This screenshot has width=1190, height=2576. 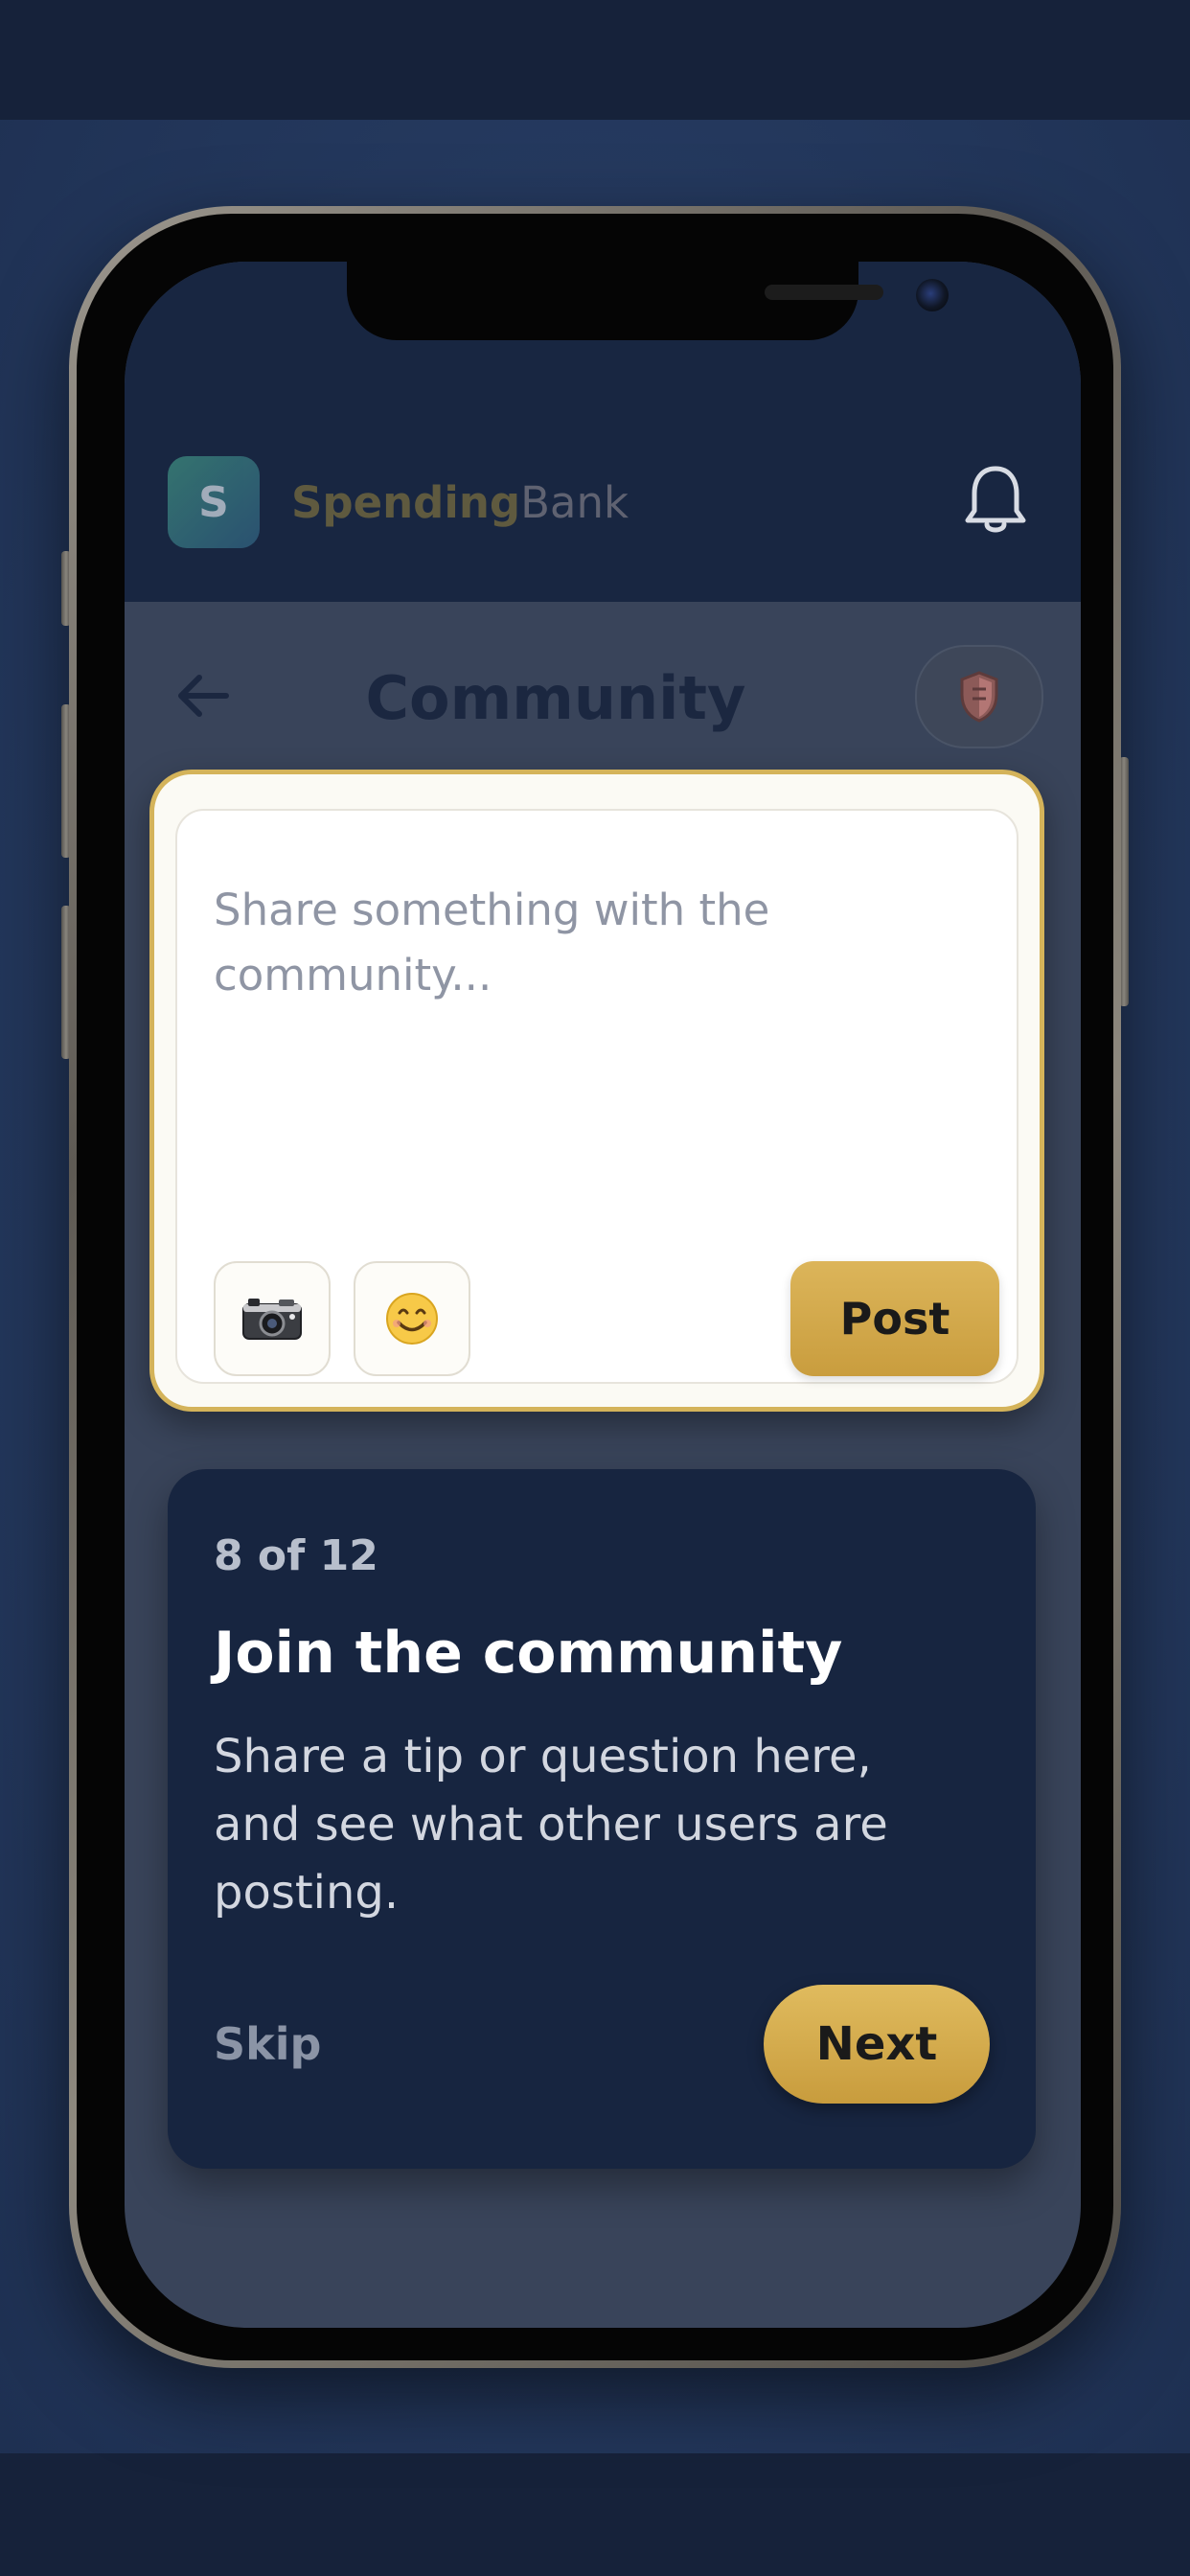 What do you see at coordinates (595, 2514) in the screenshot?
I see `bottom-letterbox` at bounding box center [595, 2514].